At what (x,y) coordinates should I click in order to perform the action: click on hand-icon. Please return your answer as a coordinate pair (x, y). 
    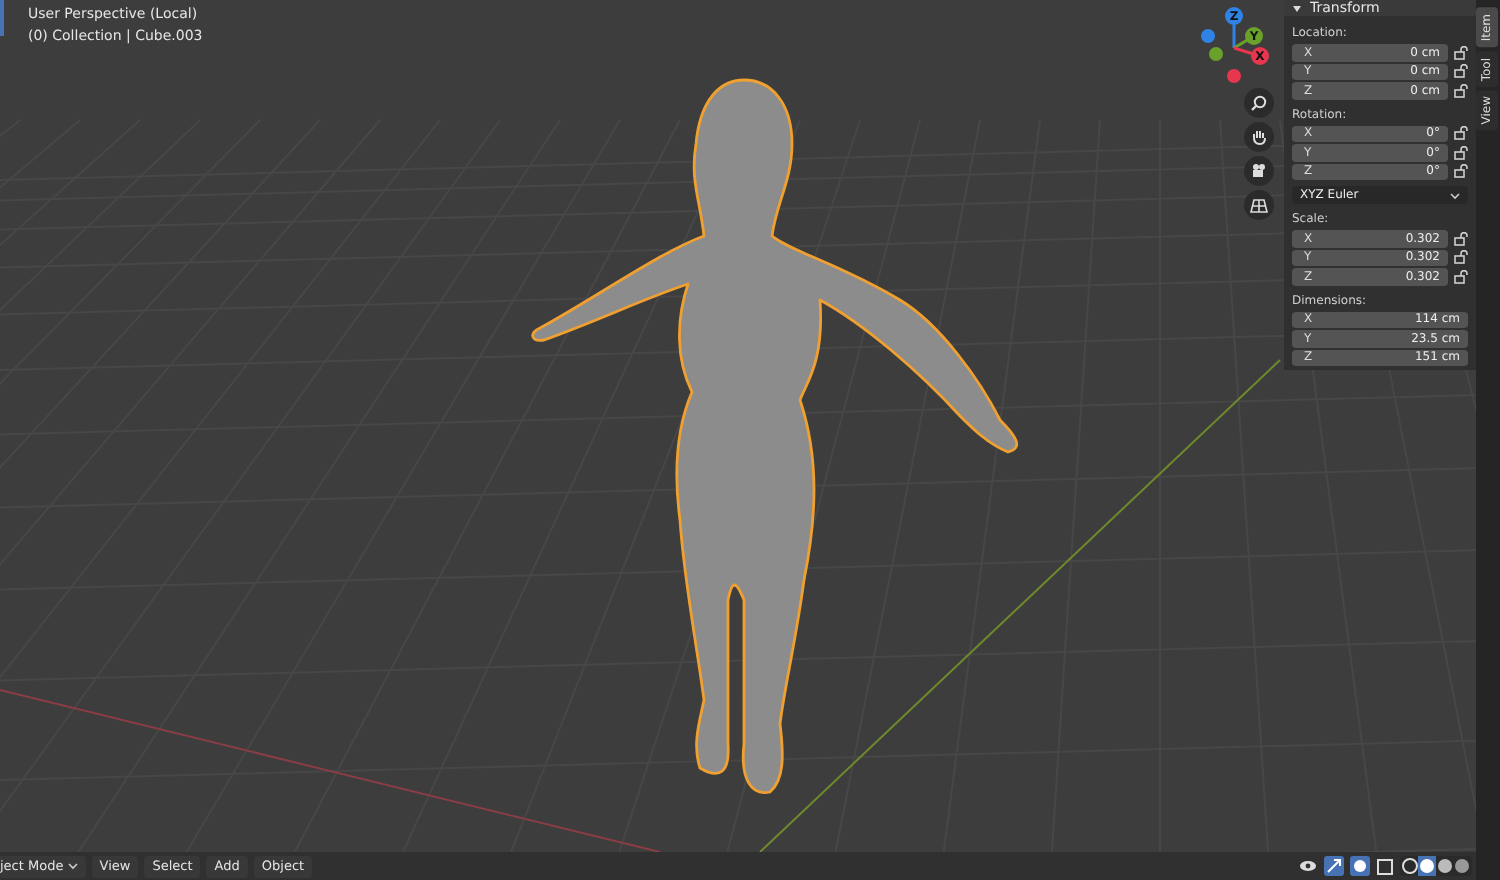
    Looking at the image, I should click on (1259, 137).